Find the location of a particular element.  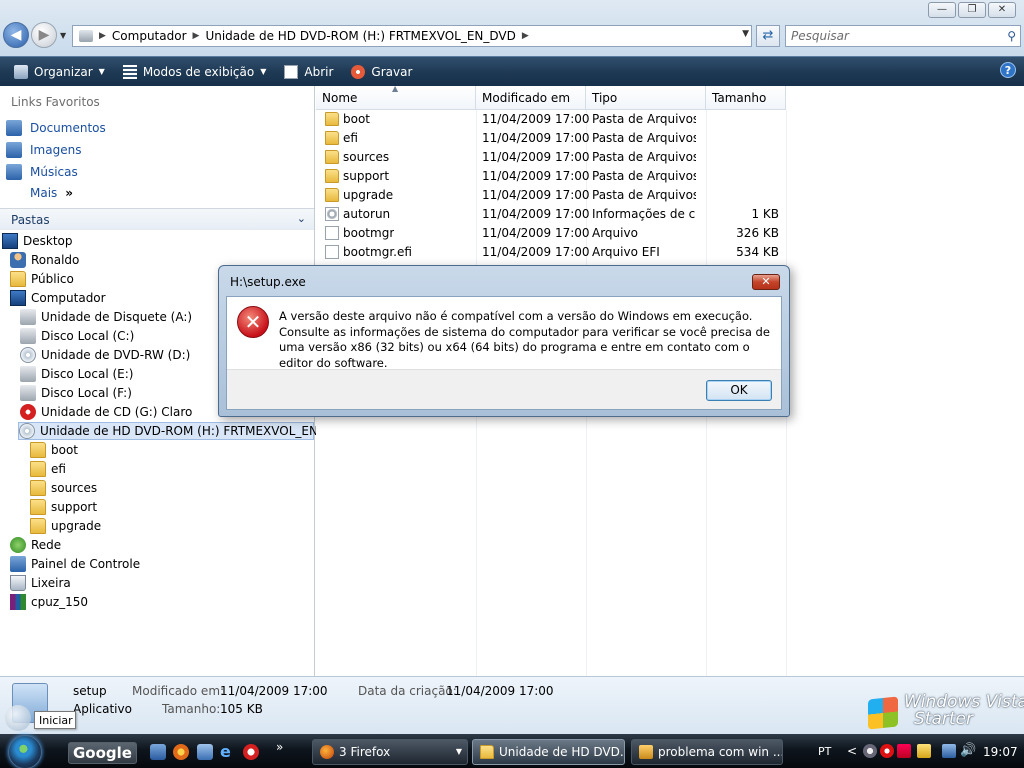

more-arrow-icon: » is located at coordinates (69, 193).